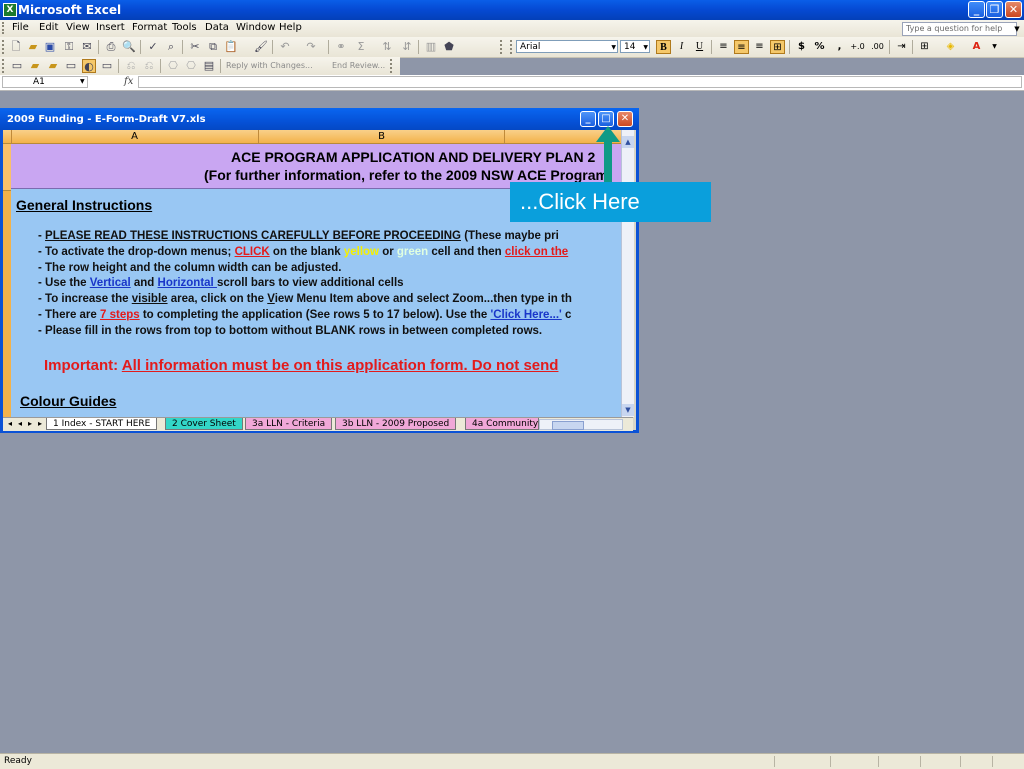 The image size is (1024, 769). Describe the element at coordinates (131, 66) in the screenshot. I see `track-changes-icon: ⎌` at that location.